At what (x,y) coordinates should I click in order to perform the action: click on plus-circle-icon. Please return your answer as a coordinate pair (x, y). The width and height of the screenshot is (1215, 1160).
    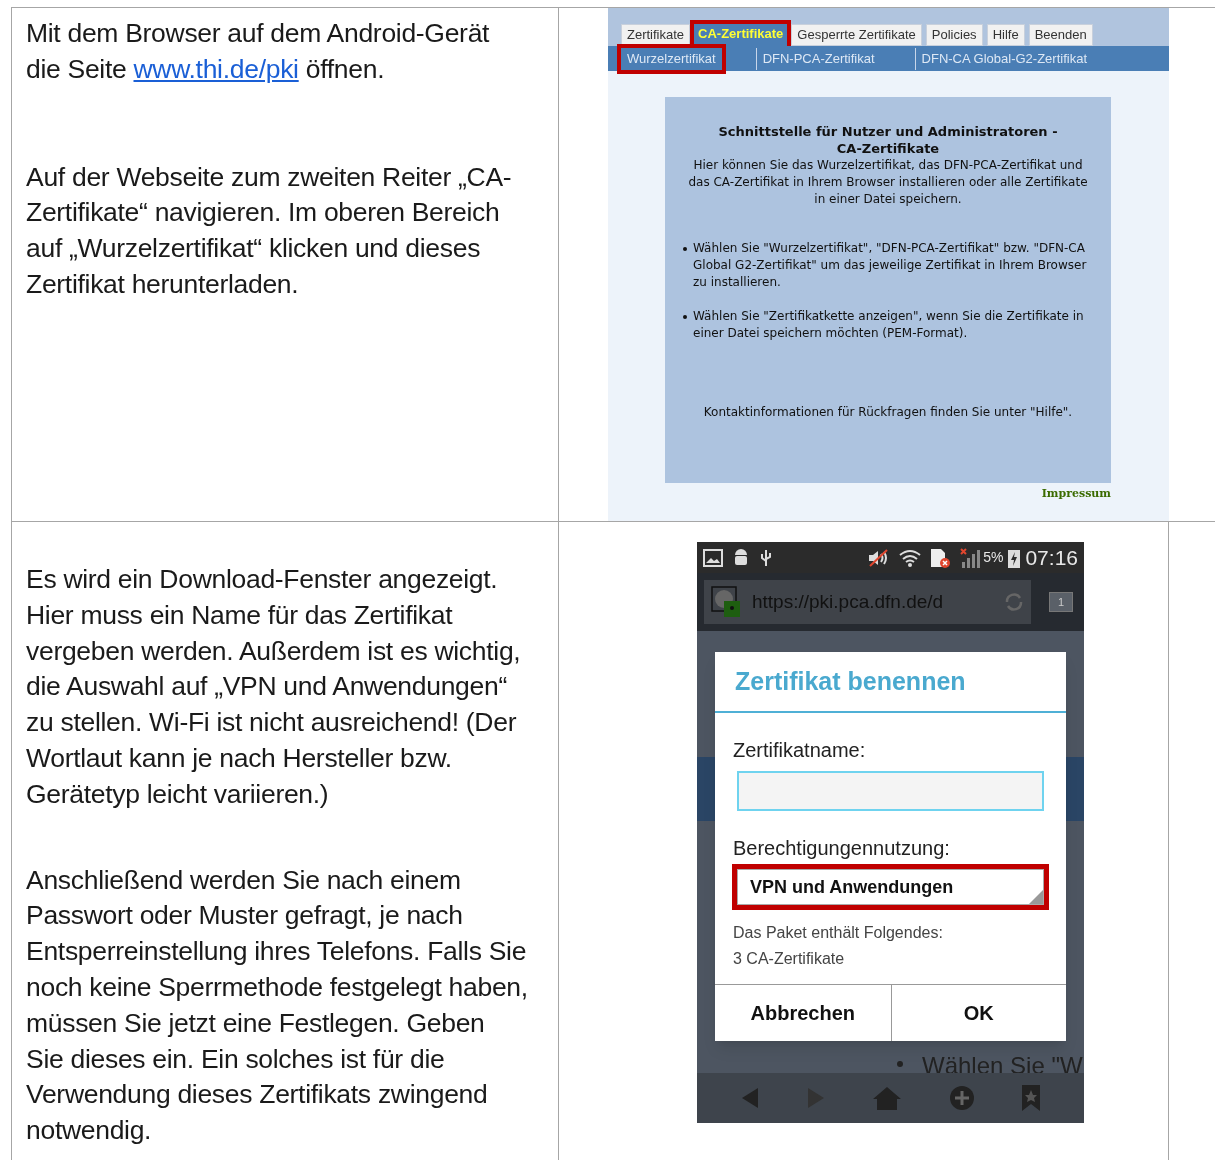
    Looking at the image, I should click on (961, 1098).